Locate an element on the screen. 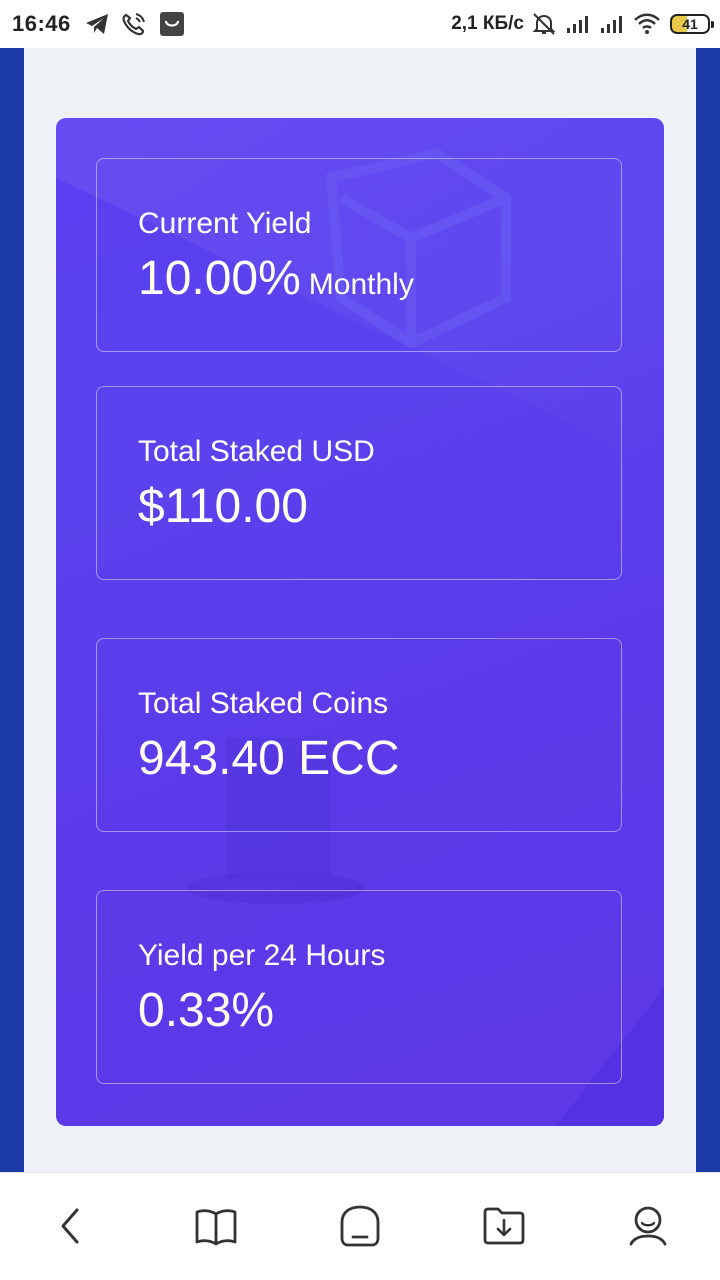 Image resolution: width=720 pixels, height=1280 pixels. bottom-navigation is located at coordinates (360, 1226).